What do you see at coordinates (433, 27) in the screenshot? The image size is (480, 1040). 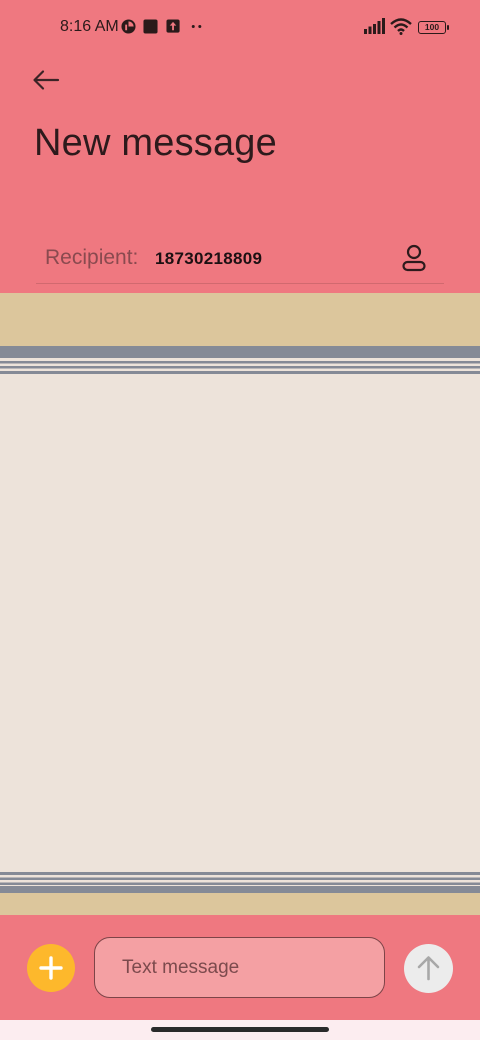 I see `battery-icon: 100` at bounding box center [433, 27].